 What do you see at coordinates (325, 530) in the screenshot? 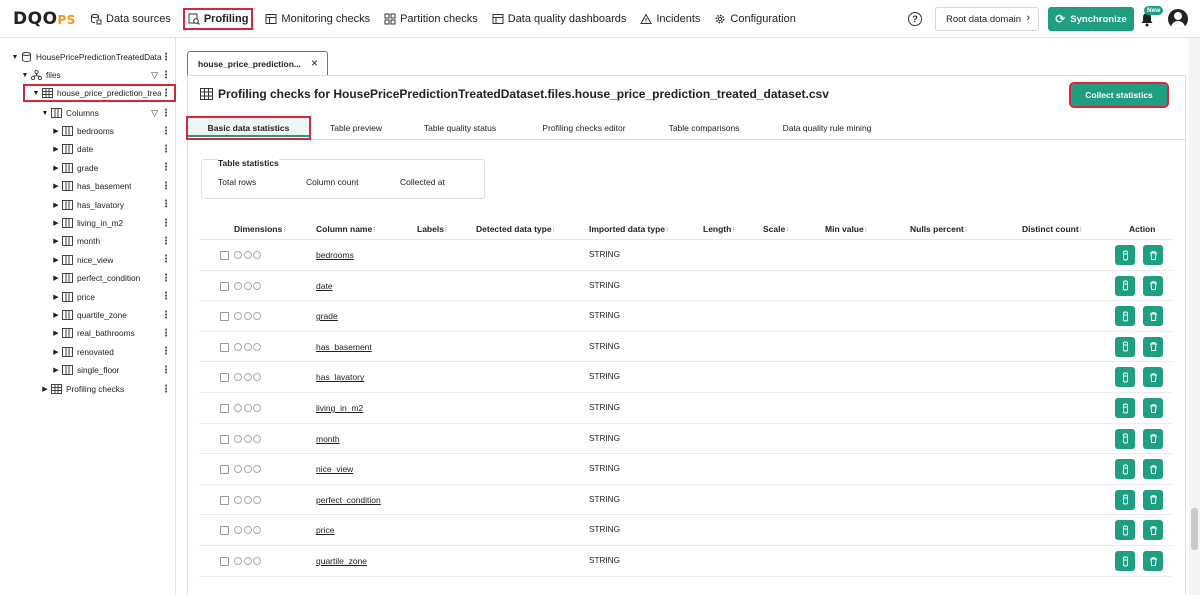
I see `column-name-link: price` at bounding box center [325, 530].